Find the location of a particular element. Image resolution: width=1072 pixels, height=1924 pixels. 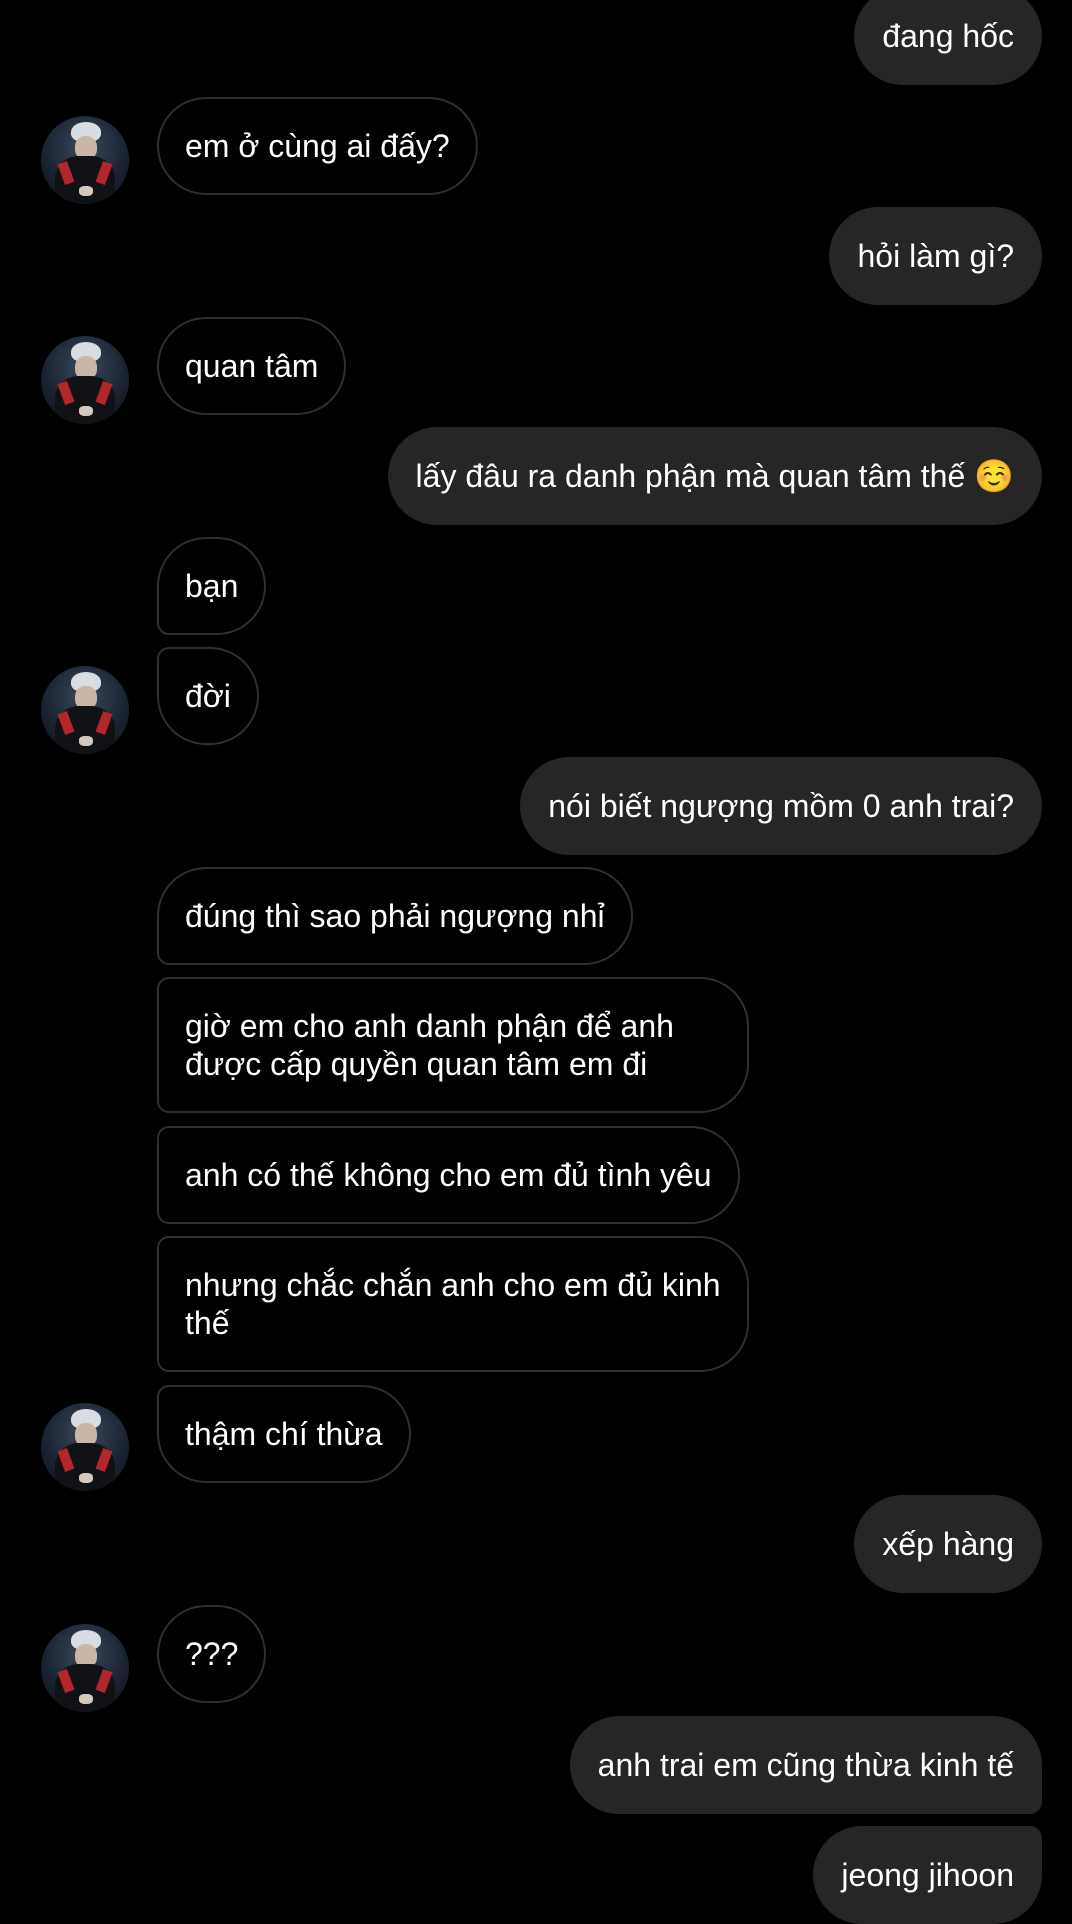

message-text: anh có thế không cho em đủ tình yêu is located at coordinates (448, 1175).